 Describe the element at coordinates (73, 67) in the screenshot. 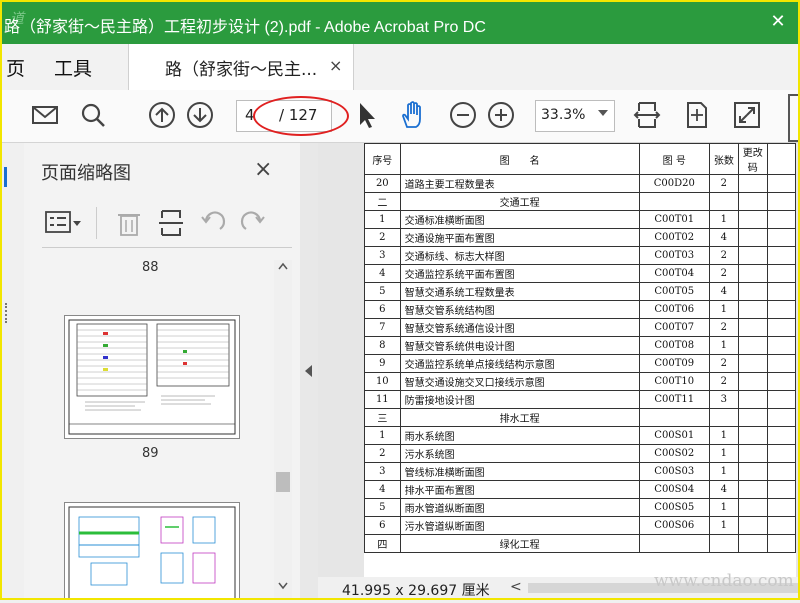

I see `menu-item-tools: 工具` at that location.